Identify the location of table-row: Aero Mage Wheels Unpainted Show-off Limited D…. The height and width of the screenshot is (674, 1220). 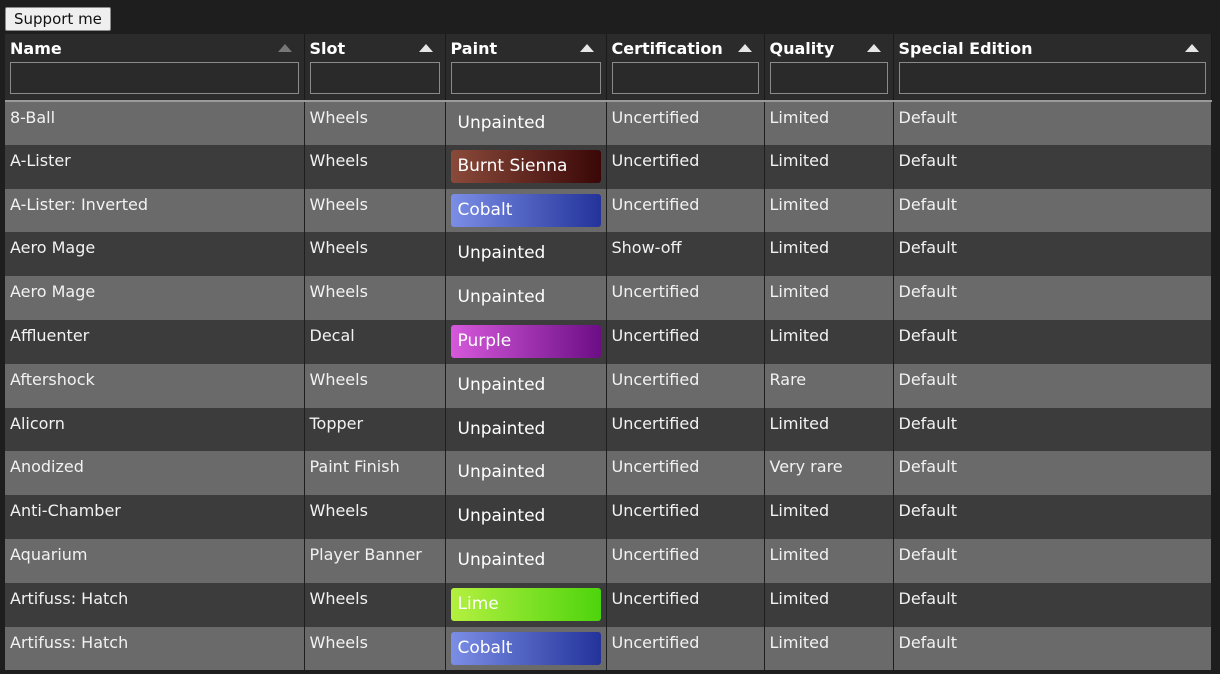
(608, 254).